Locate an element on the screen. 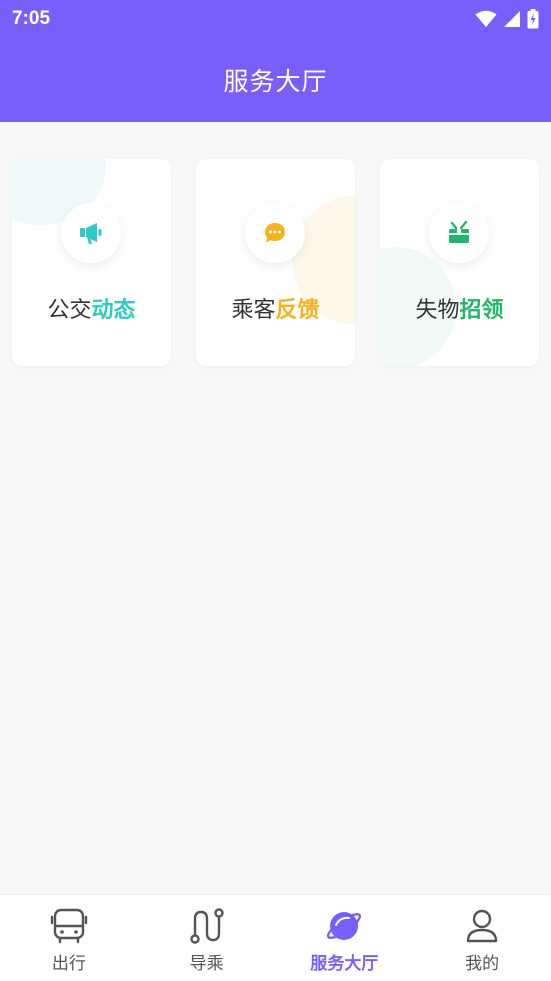  megaphone-icon is located at coordinates (91, 233).